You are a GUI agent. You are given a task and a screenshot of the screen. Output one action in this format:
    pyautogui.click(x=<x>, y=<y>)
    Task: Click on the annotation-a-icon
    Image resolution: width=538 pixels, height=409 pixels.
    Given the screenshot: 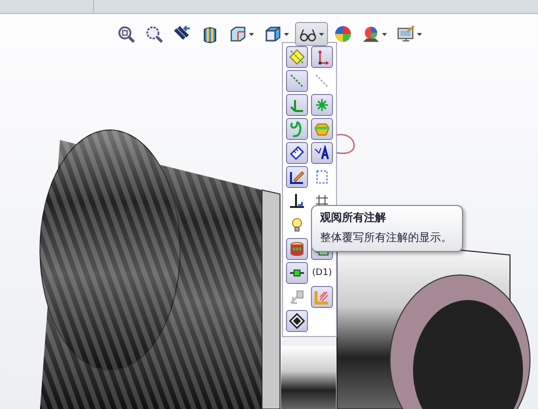 What is the action you would take?
    pyautogui.click(x=322, y=153)
    